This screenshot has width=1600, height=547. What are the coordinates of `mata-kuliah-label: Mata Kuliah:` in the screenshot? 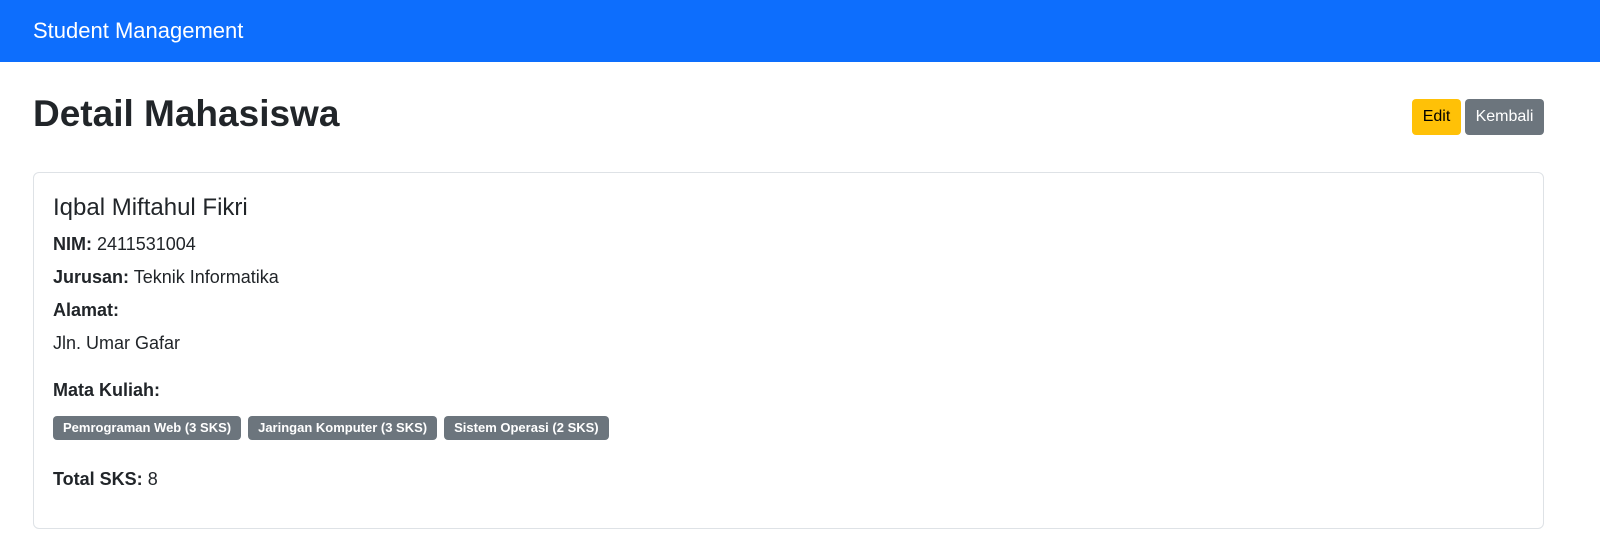 It's located at (107, 390).